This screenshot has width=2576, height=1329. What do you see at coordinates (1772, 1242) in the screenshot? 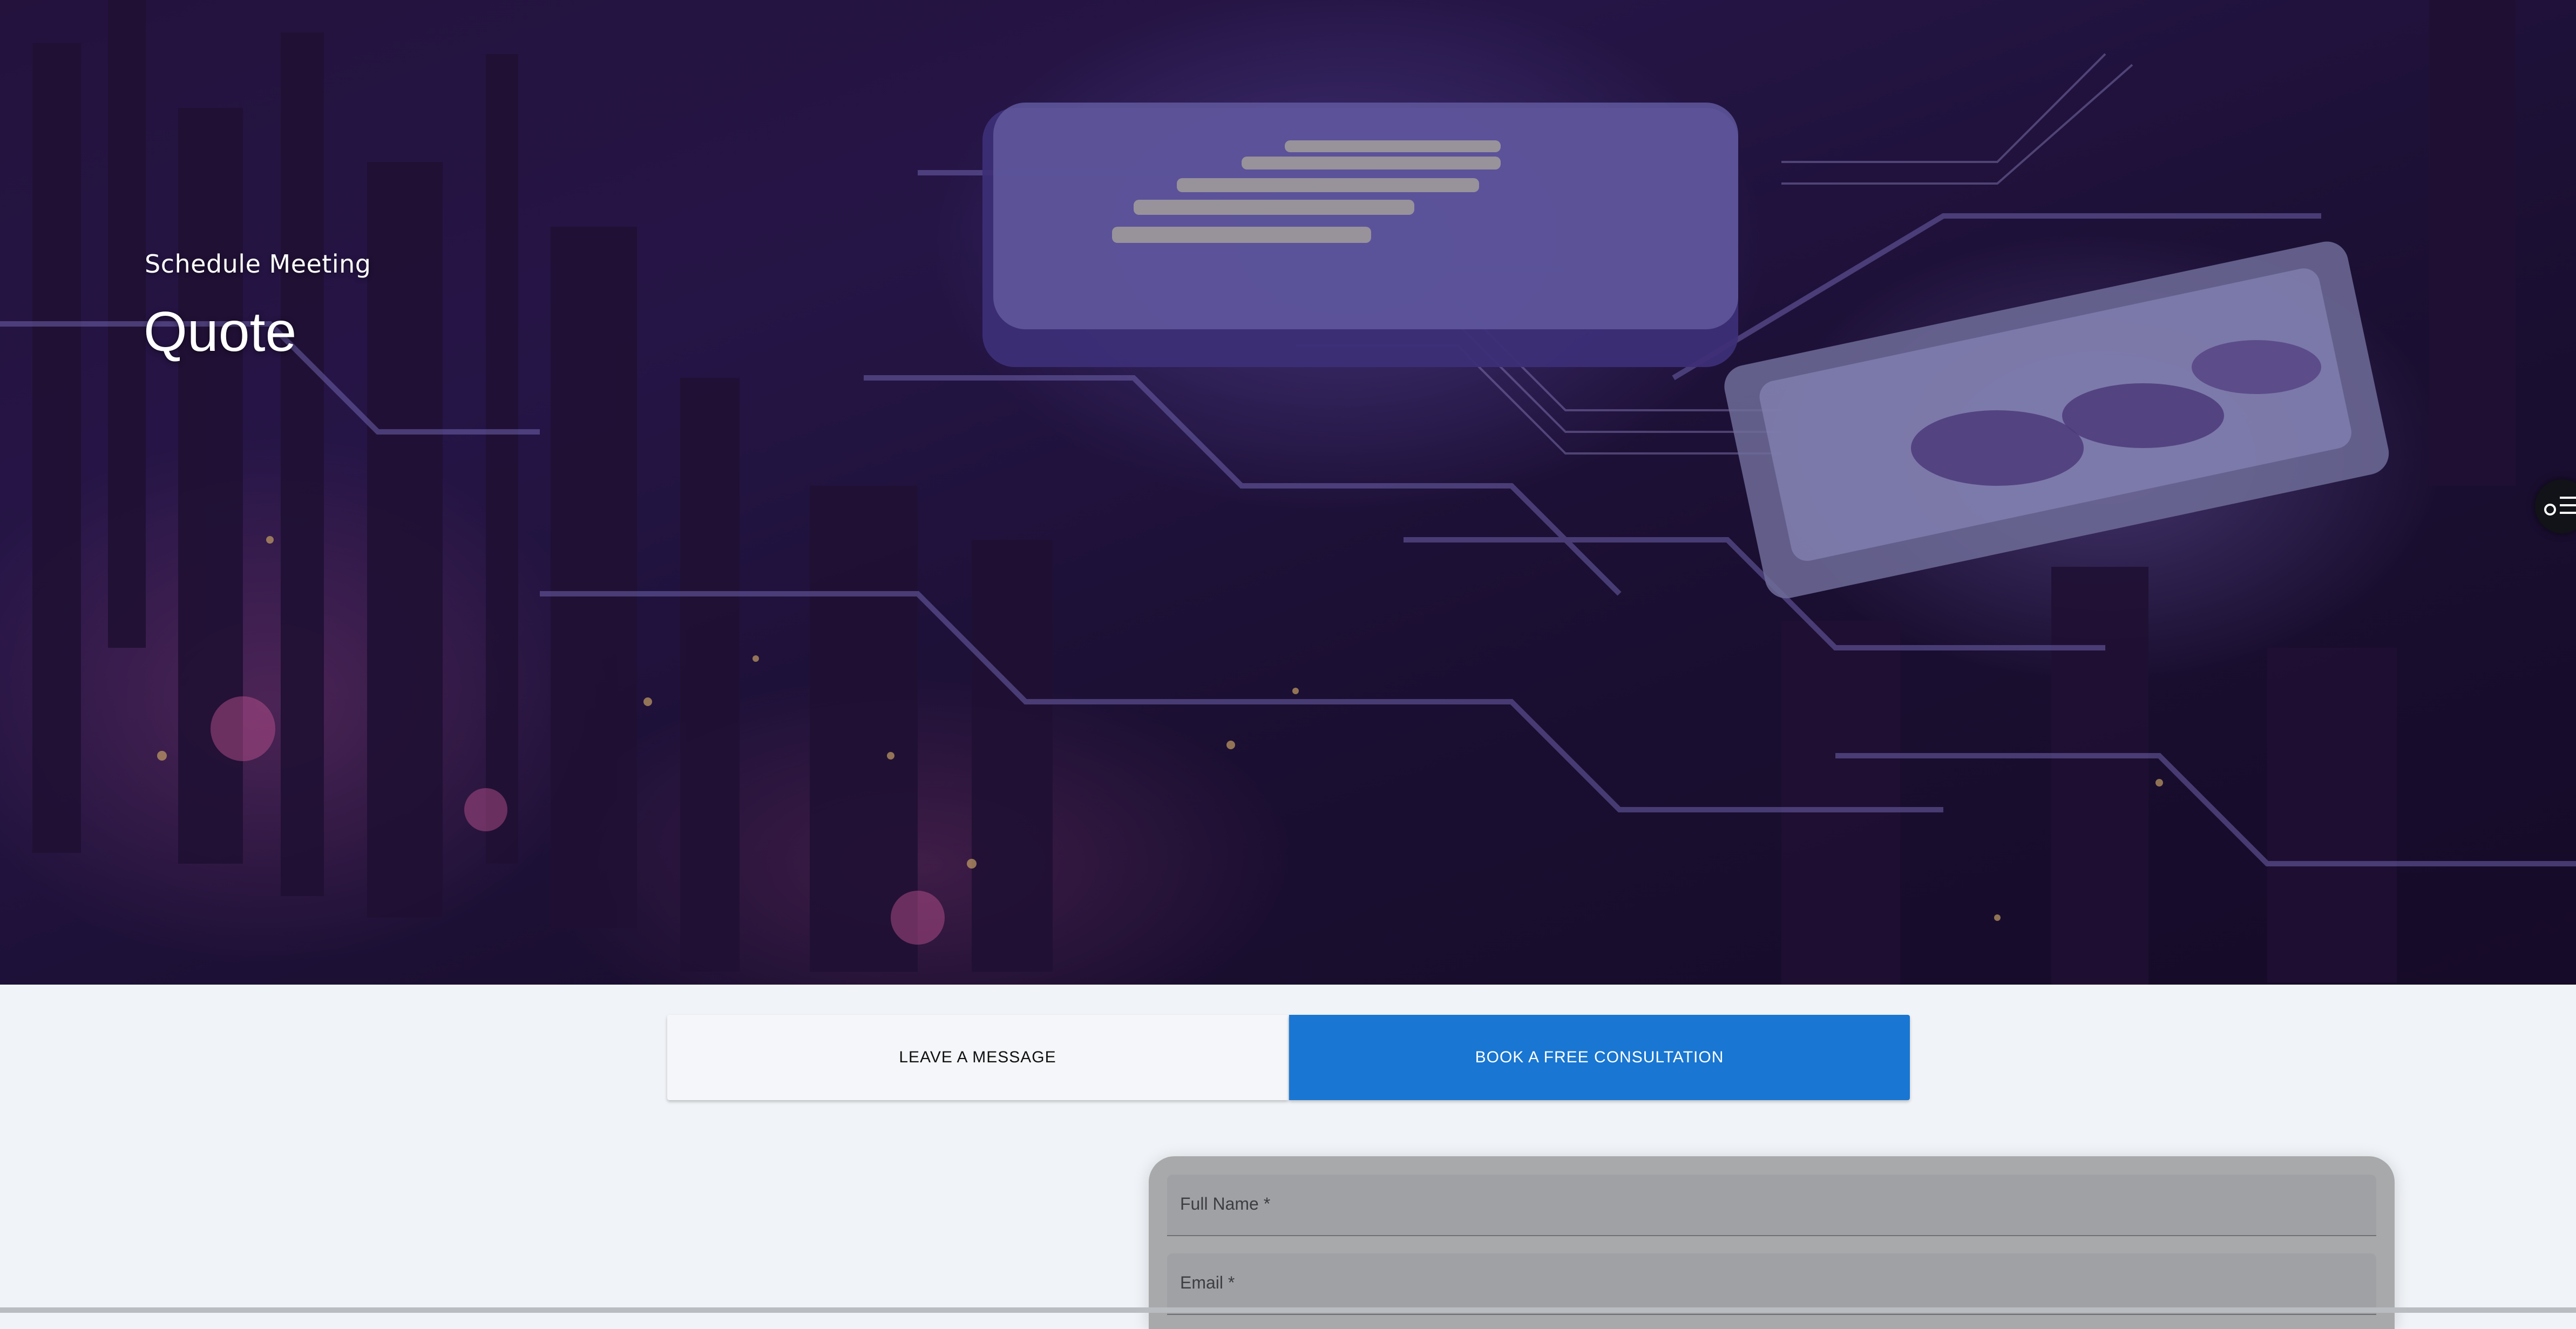
I see `contact-form-card: Full Name * Email *` at bounding box center [1772, 1242].